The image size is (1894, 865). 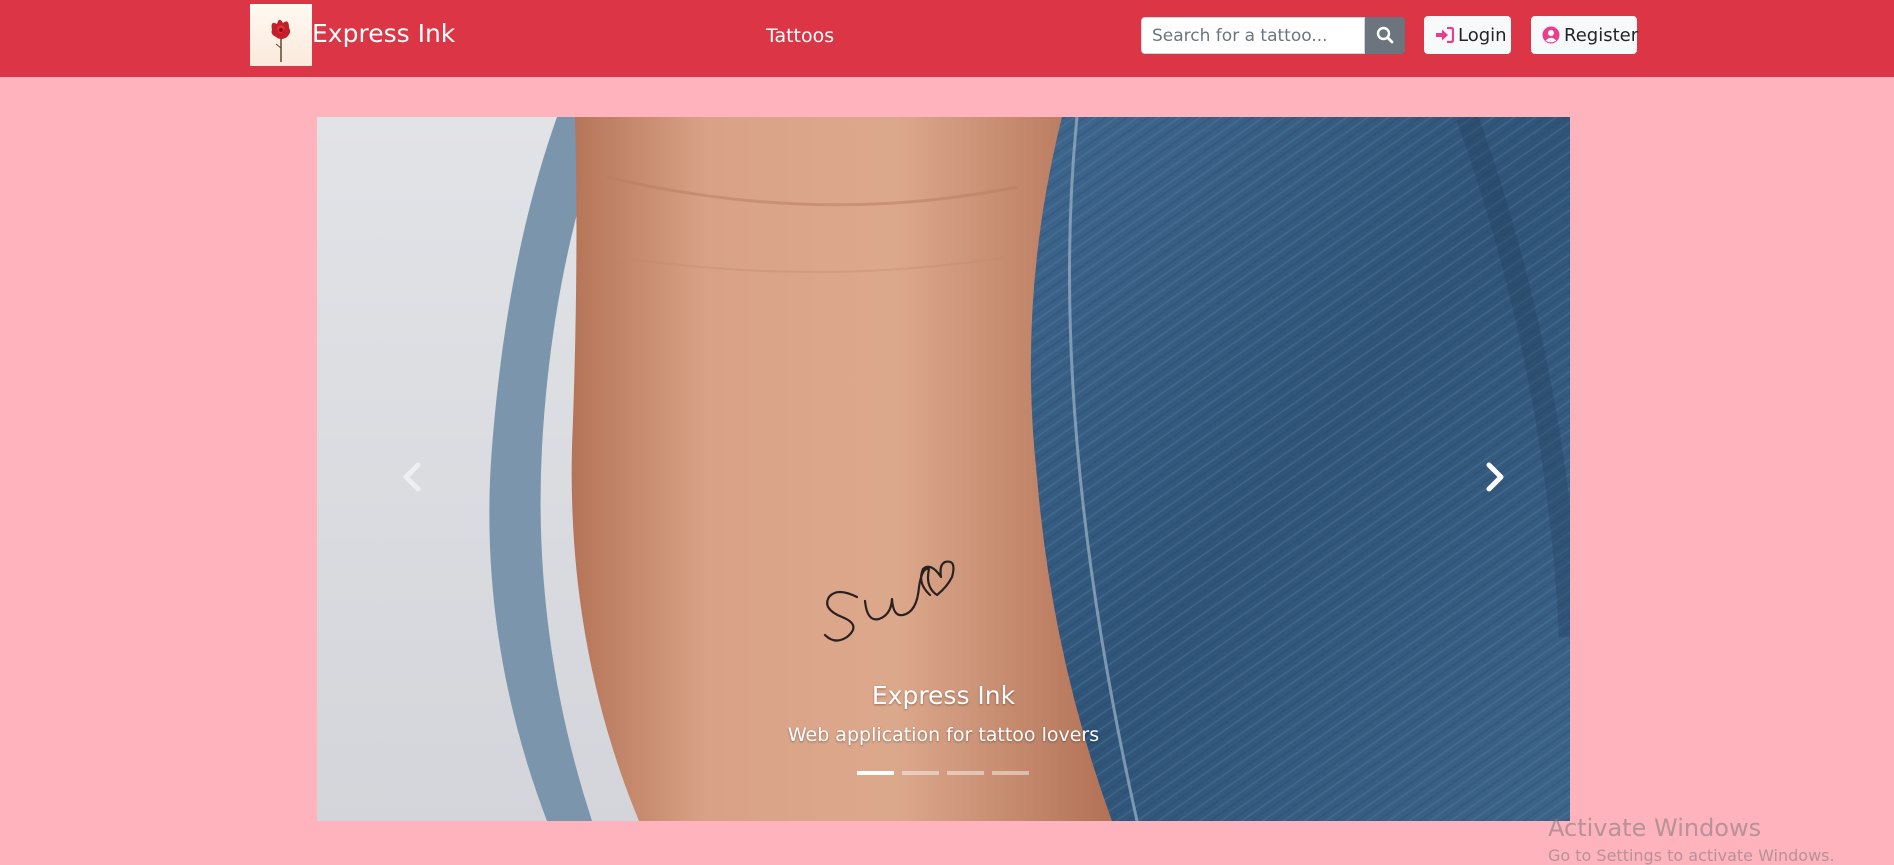 I want to click on brand-logo, so click(x=281, y=35).